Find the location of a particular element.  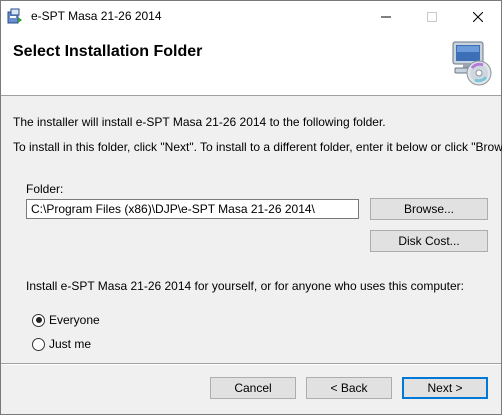

radio-everyone: Everyone is located at coordinates (66, 320).